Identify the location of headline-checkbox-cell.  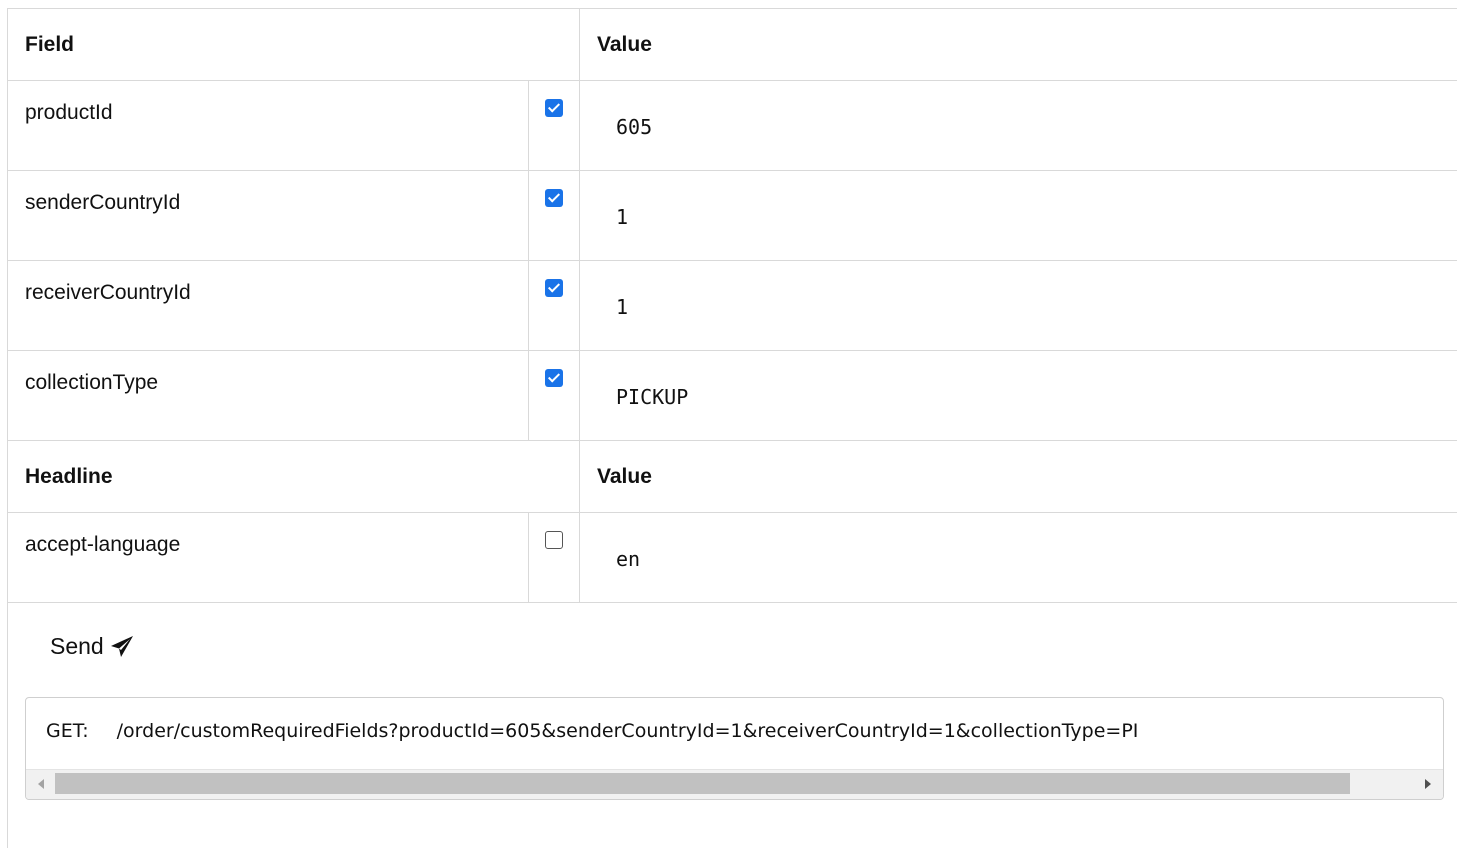
(554, 558).